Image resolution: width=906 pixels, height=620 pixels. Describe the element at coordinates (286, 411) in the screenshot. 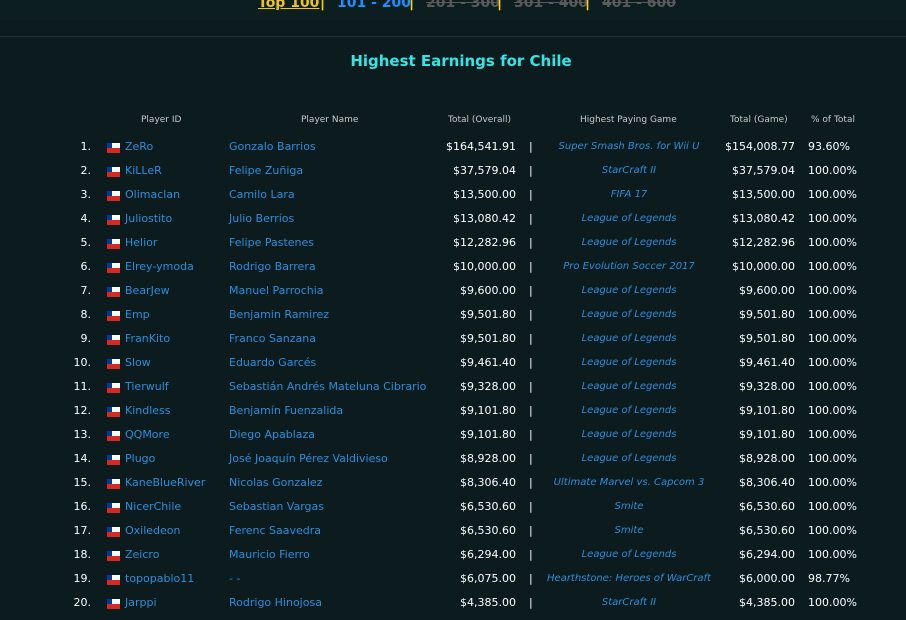

I see `player-name-link: Benjamín Fuenzalida` at that location.